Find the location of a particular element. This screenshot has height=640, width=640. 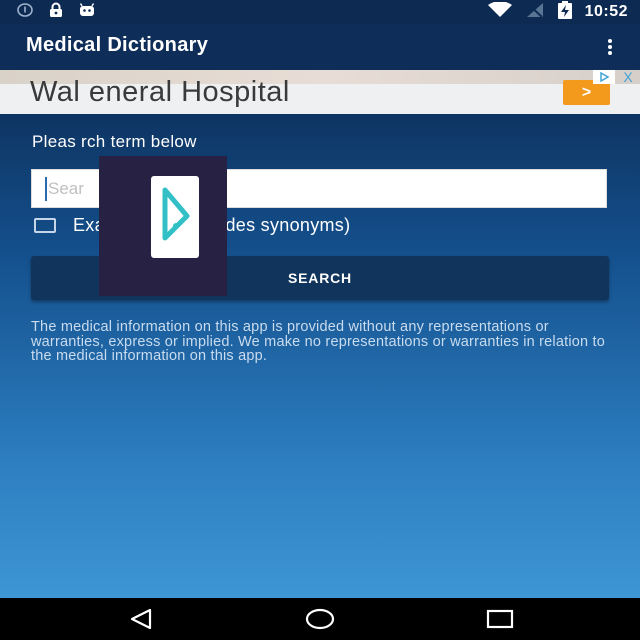

navigation-bar is located at coordinates (320, 619).